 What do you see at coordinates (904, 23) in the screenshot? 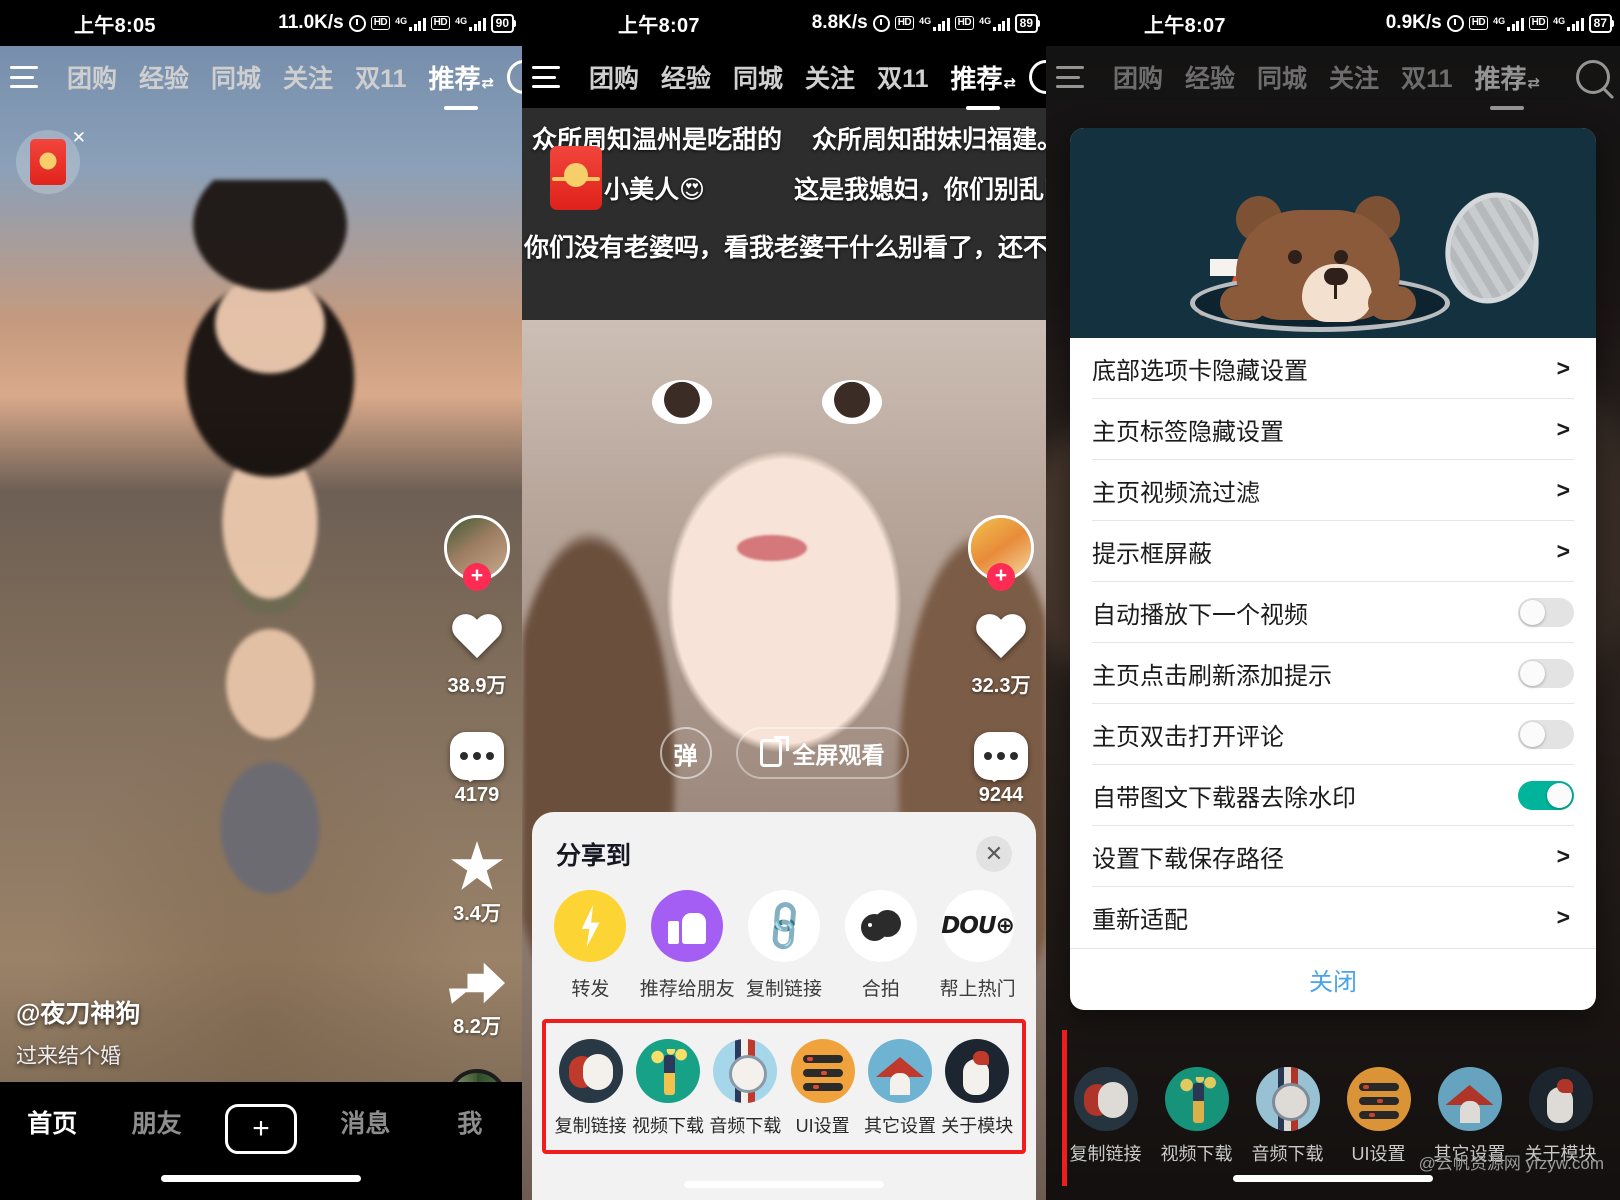
I see `hd-icon: HD` at bounding box center [904, 23].